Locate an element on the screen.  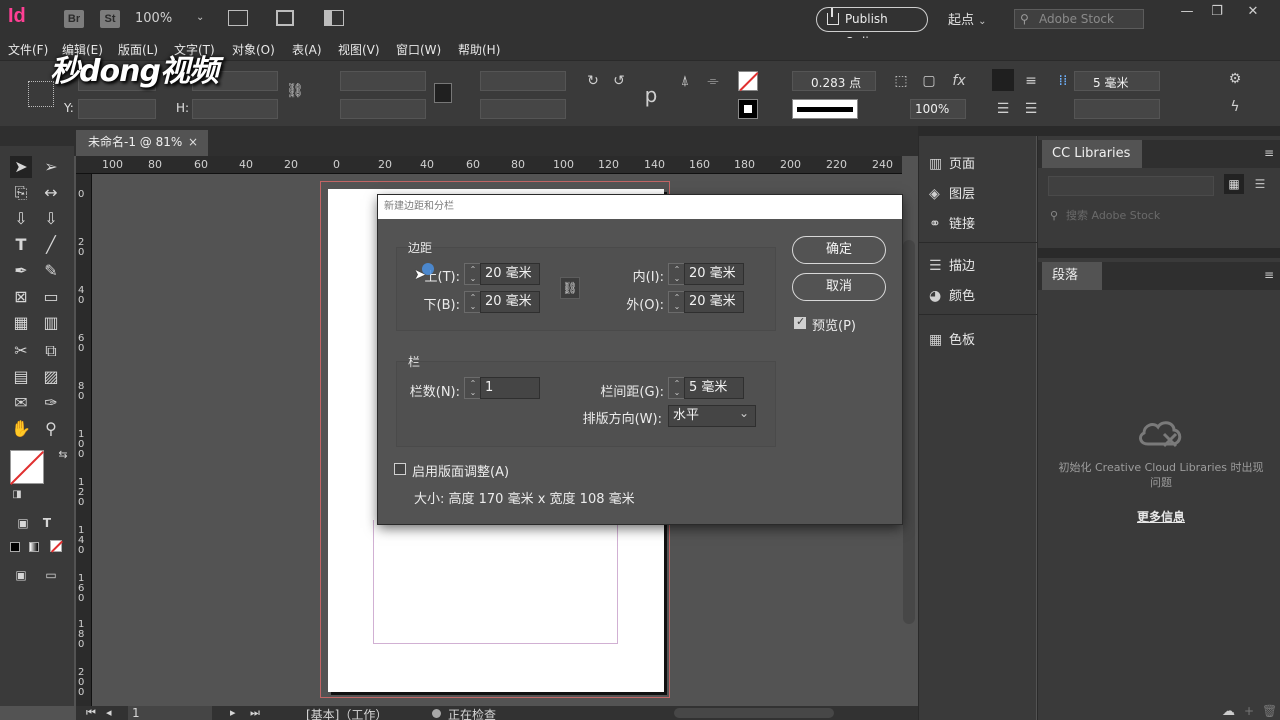
direction-select: 水平 is located at coordinates (712, 415).